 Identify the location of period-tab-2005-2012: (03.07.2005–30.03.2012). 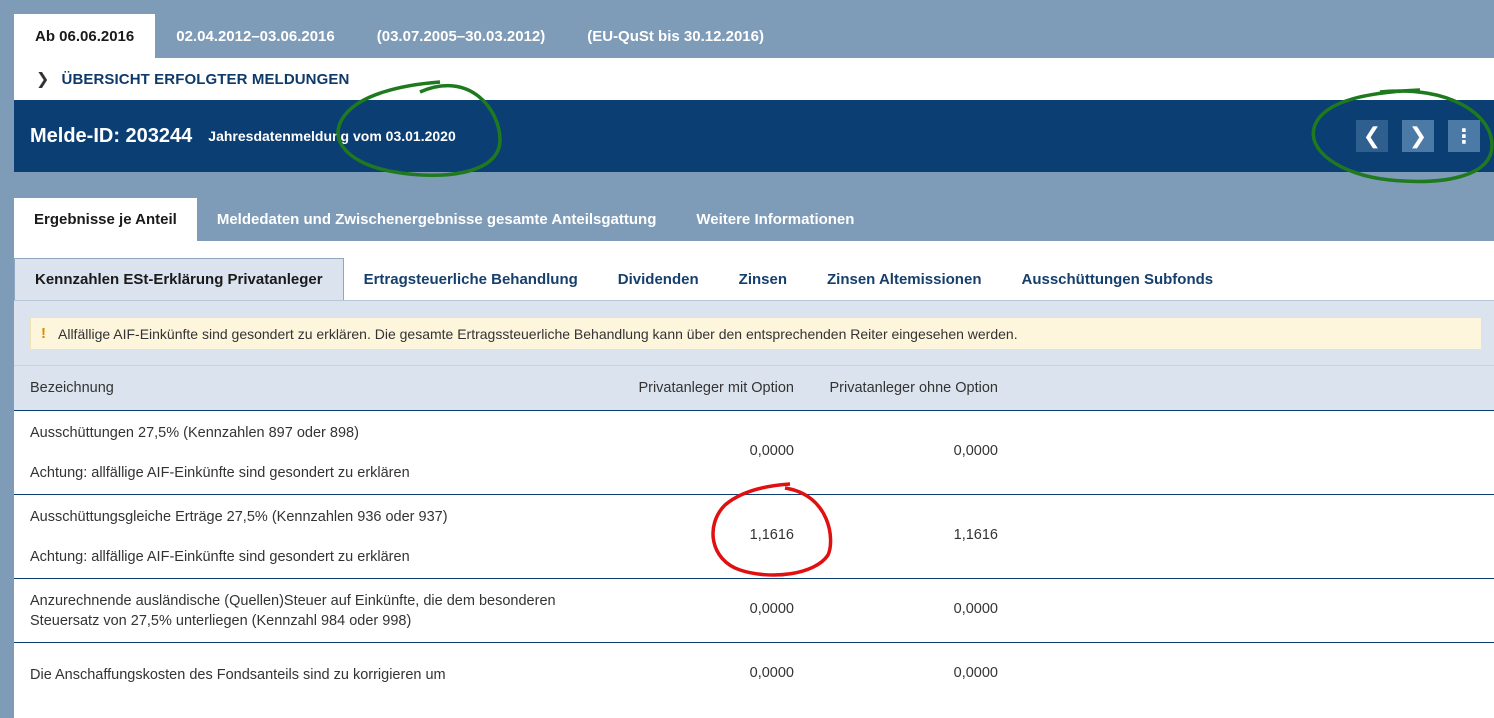
(461, 36).